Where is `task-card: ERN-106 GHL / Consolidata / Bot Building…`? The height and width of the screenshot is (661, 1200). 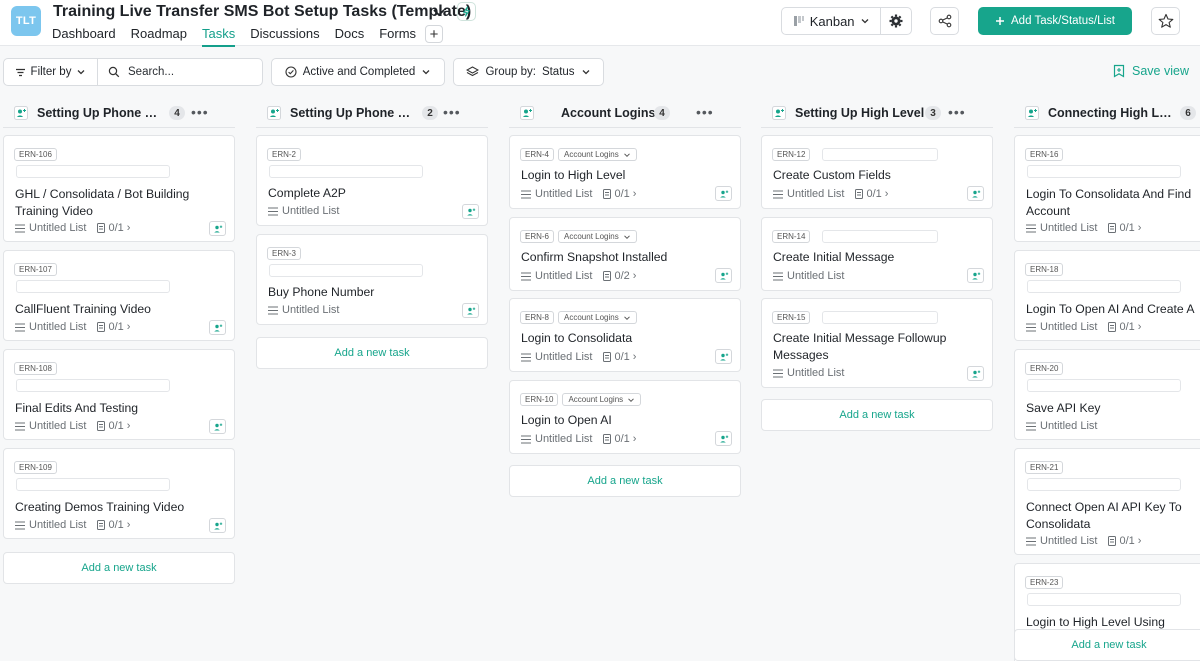
task-card: ERN-106 GHL / Consolidata / Bot Building… is located at coordinates (119, 188).